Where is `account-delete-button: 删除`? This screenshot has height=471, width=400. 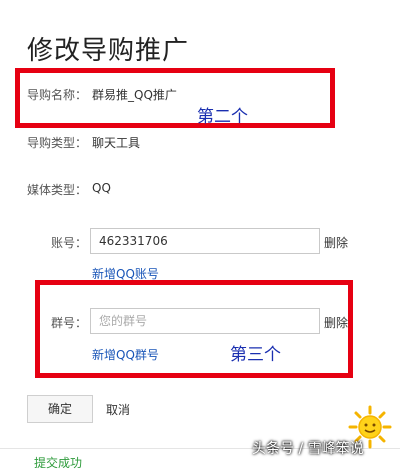 account-delete-button: 删除 is located at coordinates (336, 242).